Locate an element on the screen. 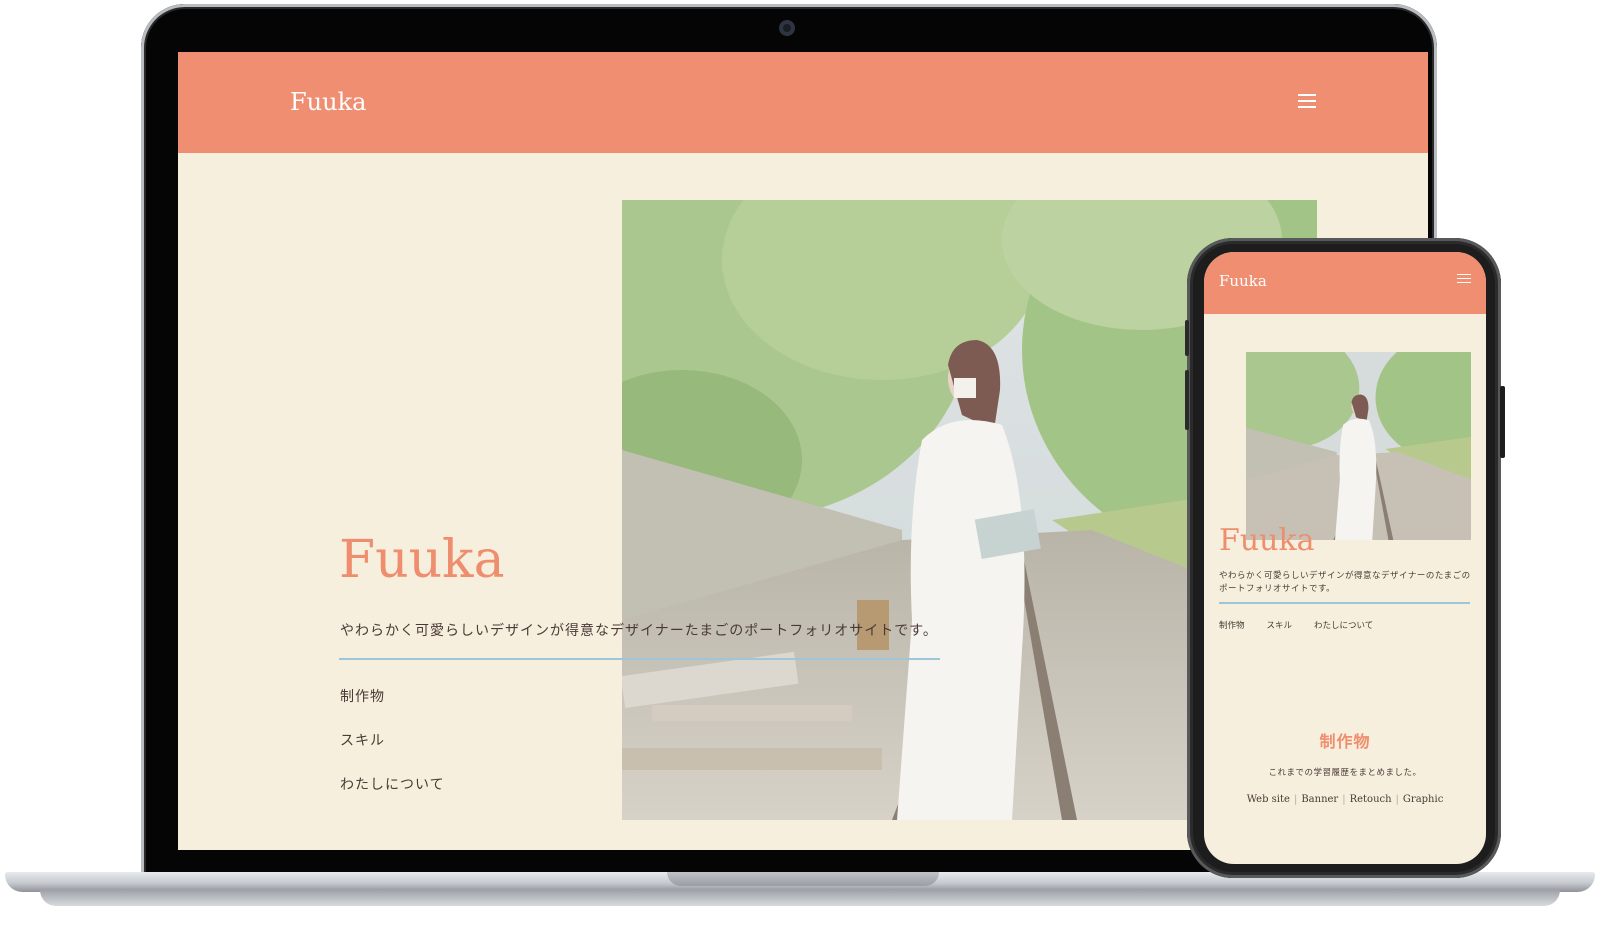 This screenshot has width=1600, height=937. category-web-site: Web site is located at coordinates (1268, 799).